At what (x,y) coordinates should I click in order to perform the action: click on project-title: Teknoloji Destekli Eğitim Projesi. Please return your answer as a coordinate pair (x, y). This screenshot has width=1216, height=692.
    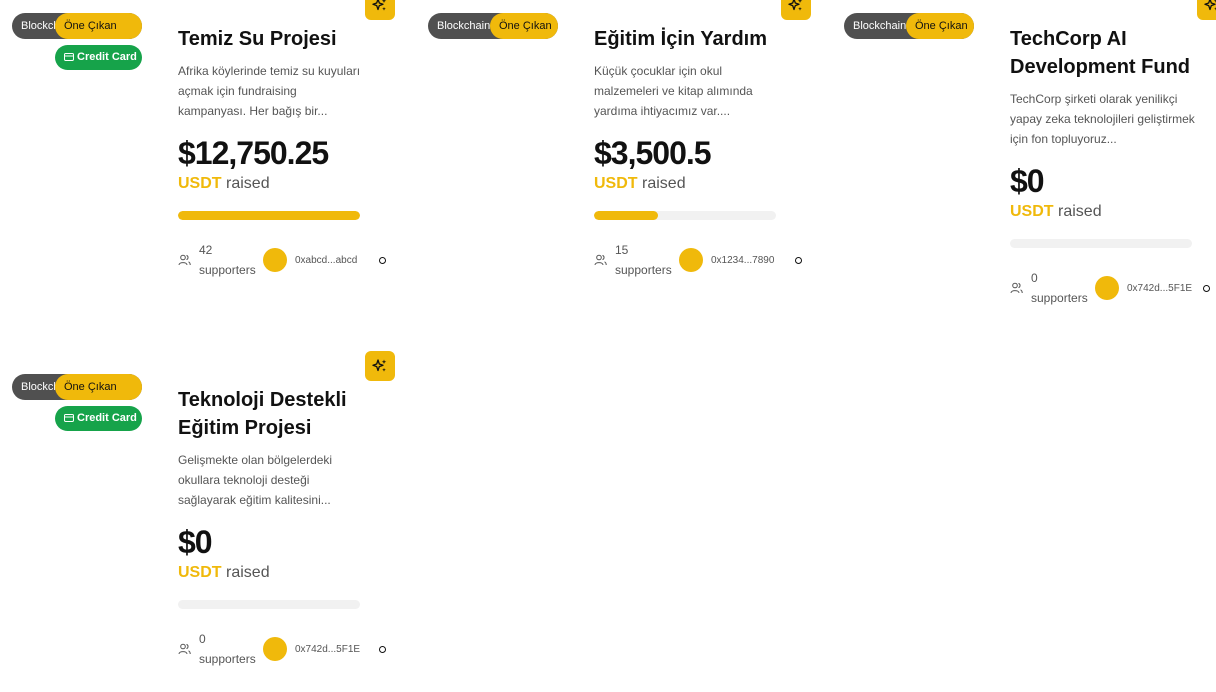
    Looking at the image, I should click on (269, 414).